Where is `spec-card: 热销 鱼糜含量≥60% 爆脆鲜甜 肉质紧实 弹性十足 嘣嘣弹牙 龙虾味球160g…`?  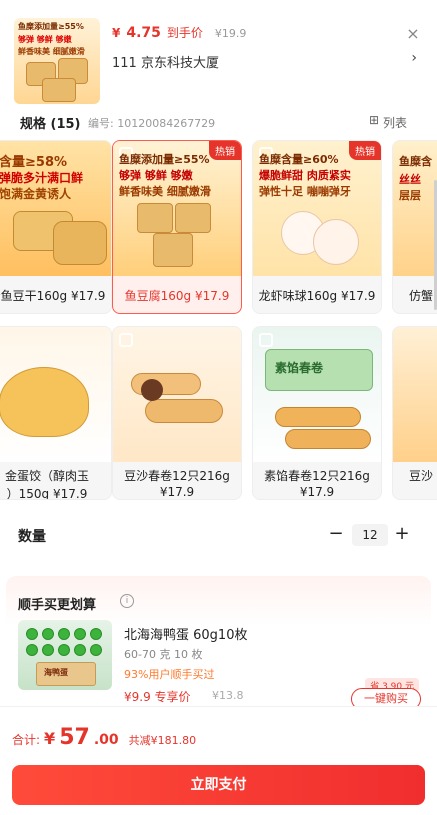
spec-card: 热销 鱼糜含量≥60% 爆脆鲜甜 肉质紧实 弹性十足 嘣嘣弹牙 龙虾味球160g… is located at coordinates (317, 227).